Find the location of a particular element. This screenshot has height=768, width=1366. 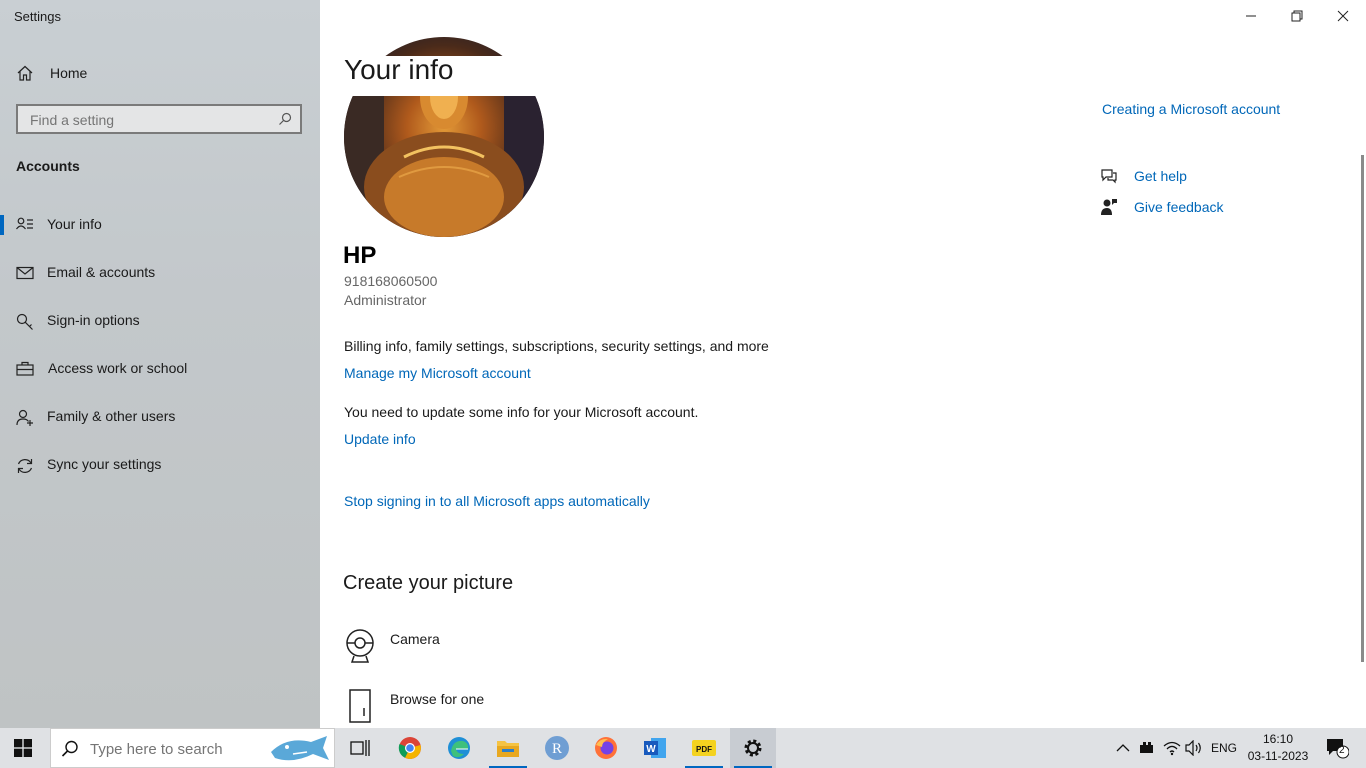

camera-label: Camera is located at coordinates (415, 639).